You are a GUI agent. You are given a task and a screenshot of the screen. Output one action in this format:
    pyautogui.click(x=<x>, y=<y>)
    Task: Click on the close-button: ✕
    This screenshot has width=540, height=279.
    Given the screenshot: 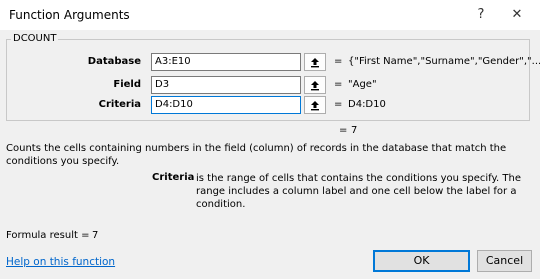 What is the action you would take?
    pyautogui.click(x=517, y=15)
    